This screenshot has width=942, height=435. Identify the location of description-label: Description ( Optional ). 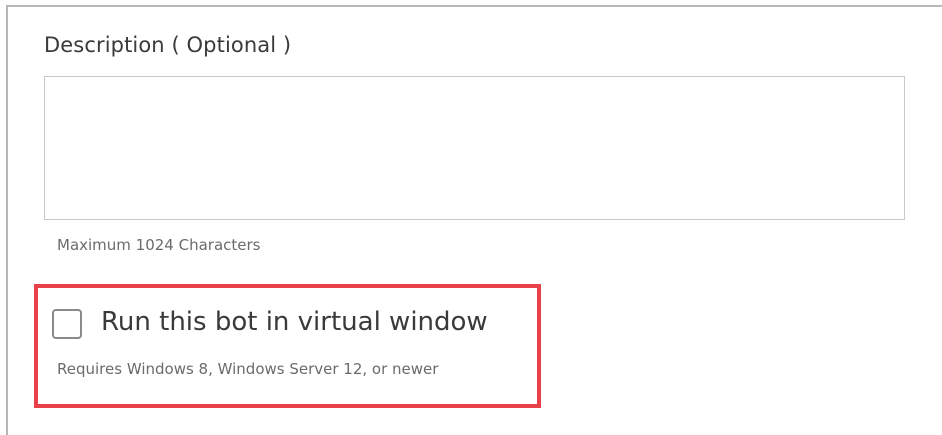
(168, 45).